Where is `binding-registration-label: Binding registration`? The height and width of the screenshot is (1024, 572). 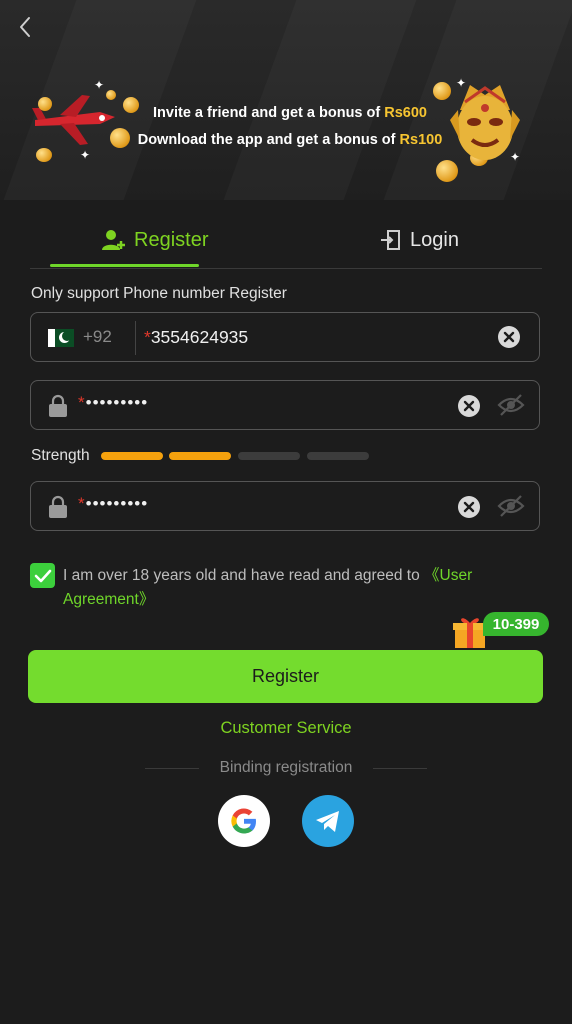 binding-registration-label: Binding registration is located at coordinates (286, 767).